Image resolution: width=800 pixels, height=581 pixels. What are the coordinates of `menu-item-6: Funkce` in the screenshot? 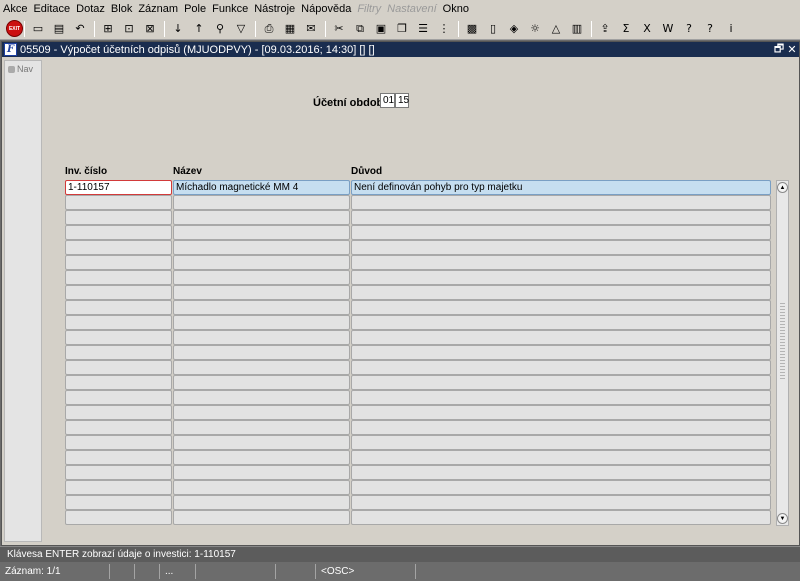 It's located at (230, 9).